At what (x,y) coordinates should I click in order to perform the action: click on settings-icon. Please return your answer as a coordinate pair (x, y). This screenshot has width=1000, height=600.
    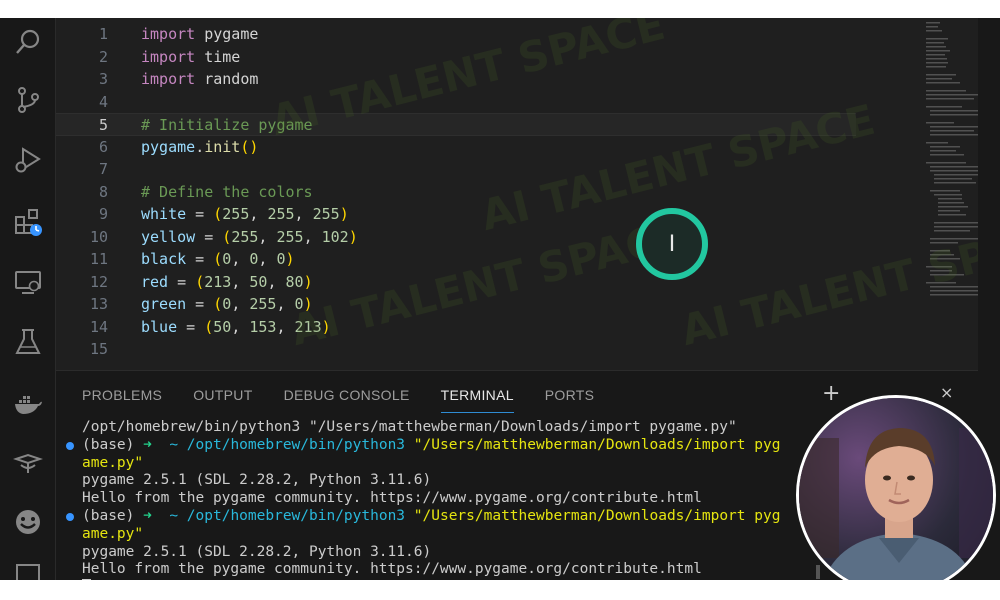
    Looking at the image, I should click on (28, 569).